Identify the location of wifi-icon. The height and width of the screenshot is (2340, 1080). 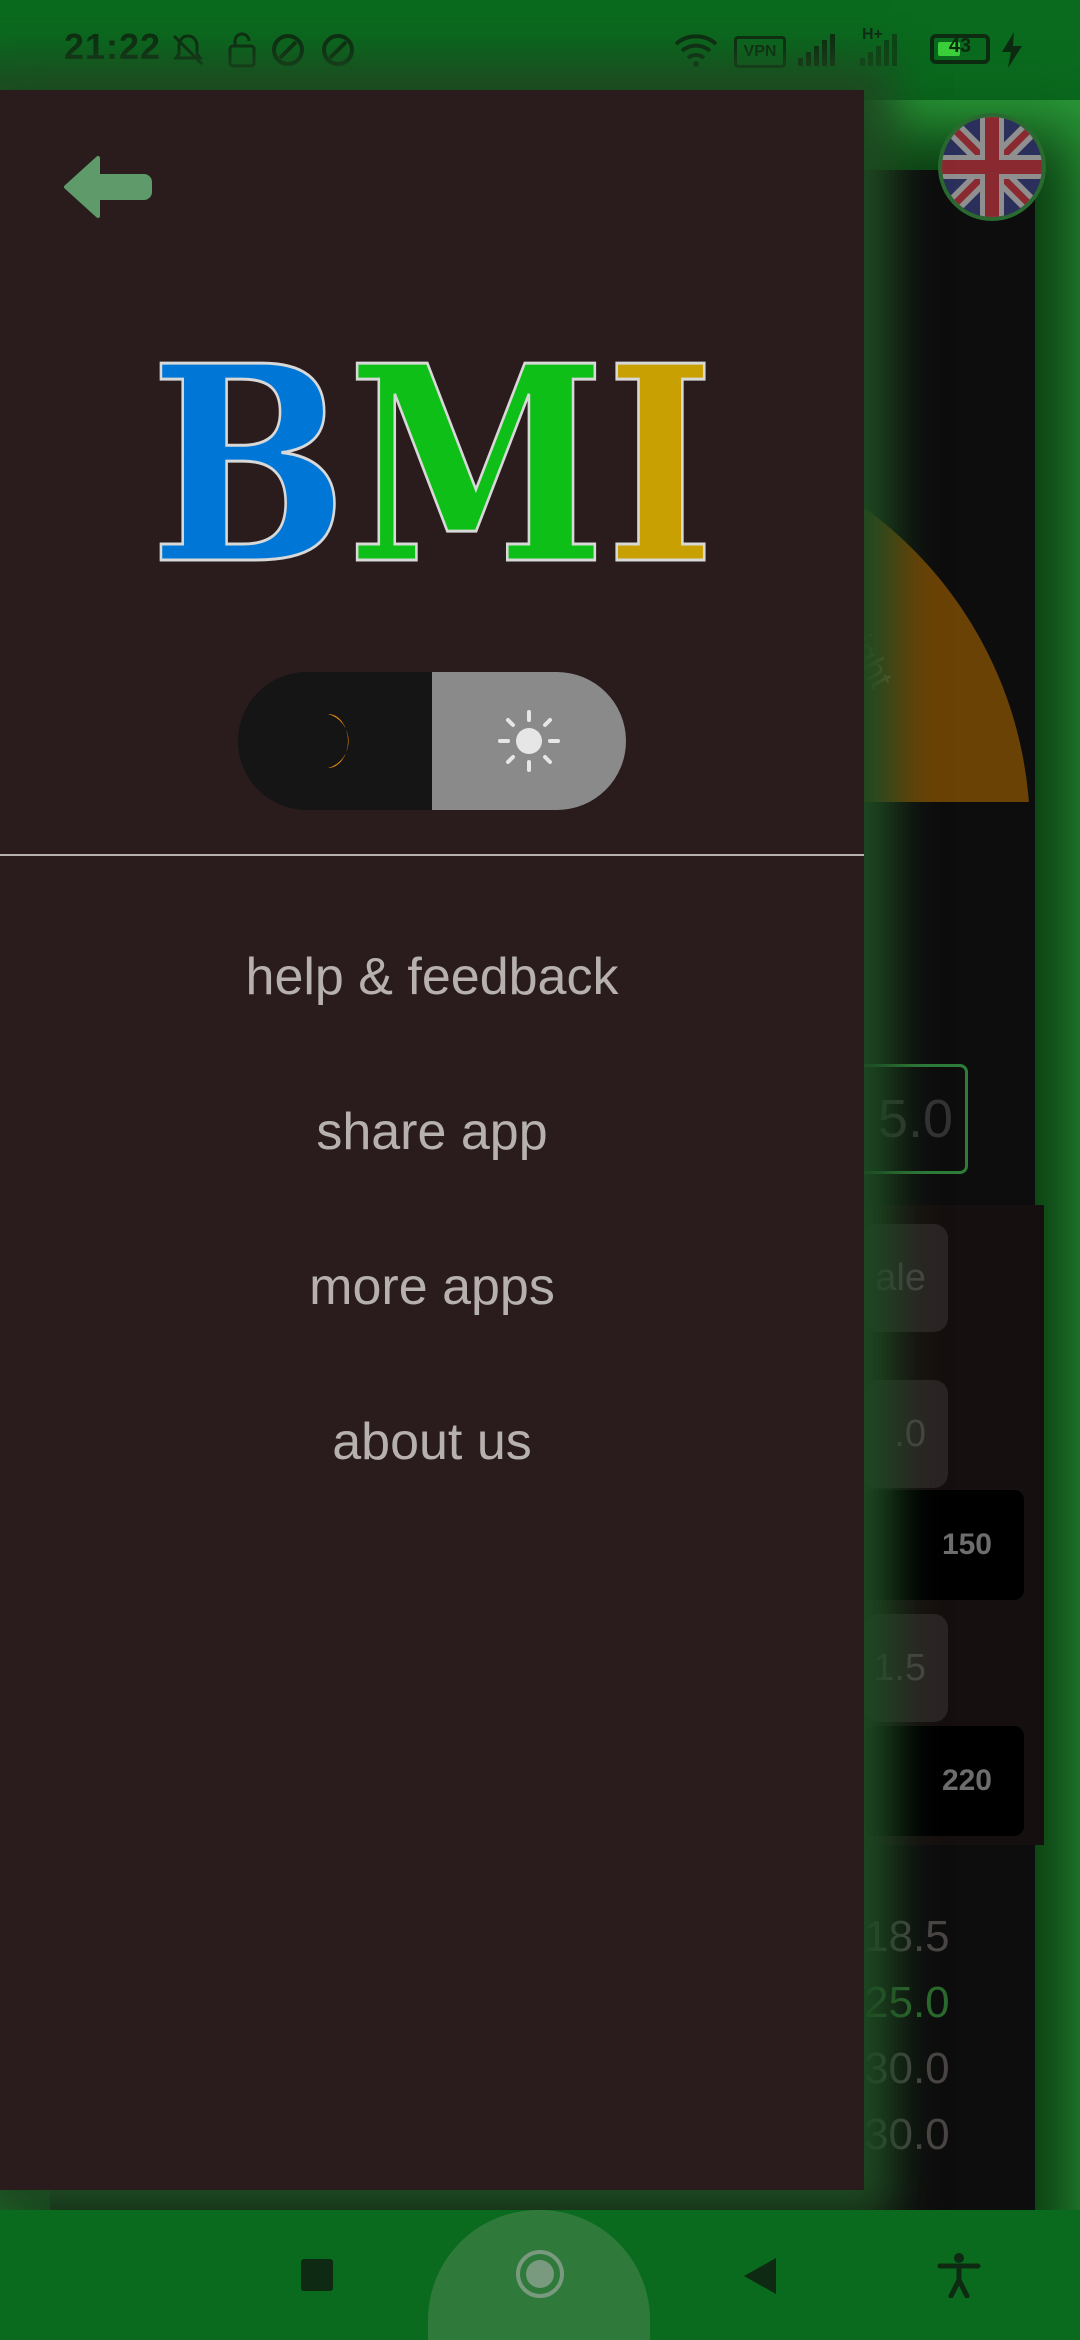
(696, 50).